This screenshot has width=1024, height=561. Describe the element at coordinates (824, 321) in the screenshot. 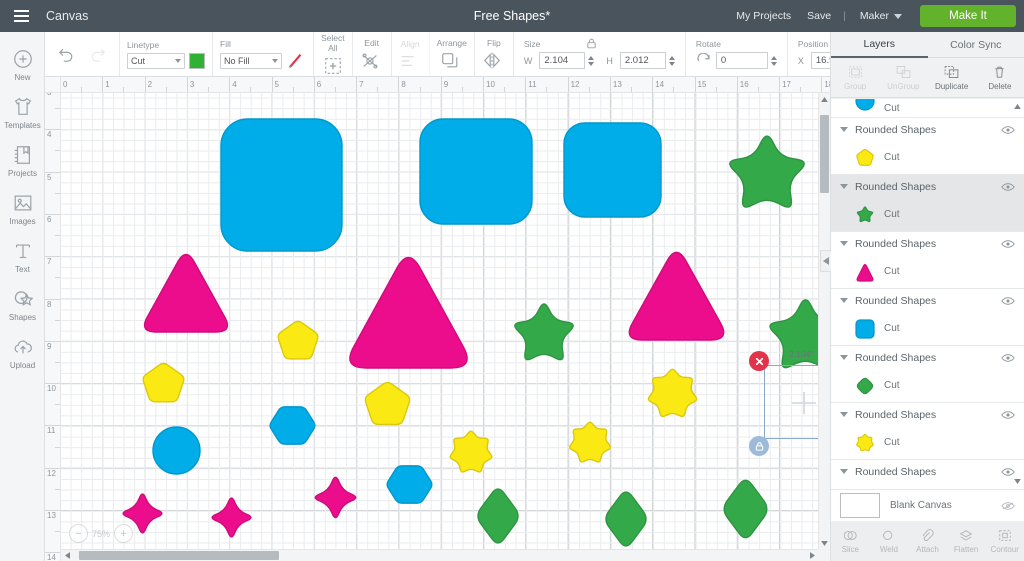

I see `vertical-scrollbar` at that location.